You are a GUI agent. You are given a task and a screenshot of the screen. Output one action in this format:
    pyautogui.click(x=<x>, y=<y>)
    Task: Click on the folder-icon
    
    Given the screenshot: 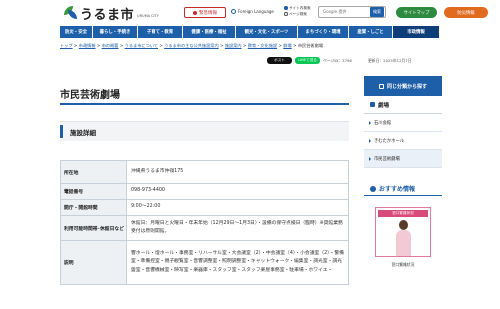 What is the action you would take?
    pyautogui.click(x=372, y=104)
    